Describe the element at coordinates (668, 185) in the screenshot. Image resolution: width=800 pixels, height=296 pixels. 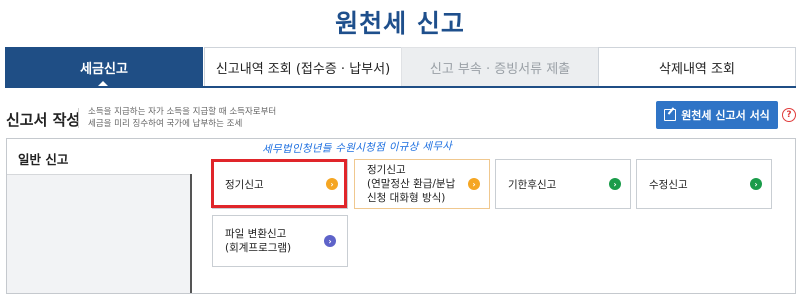
I see `card-label: 수정신고` at that location.